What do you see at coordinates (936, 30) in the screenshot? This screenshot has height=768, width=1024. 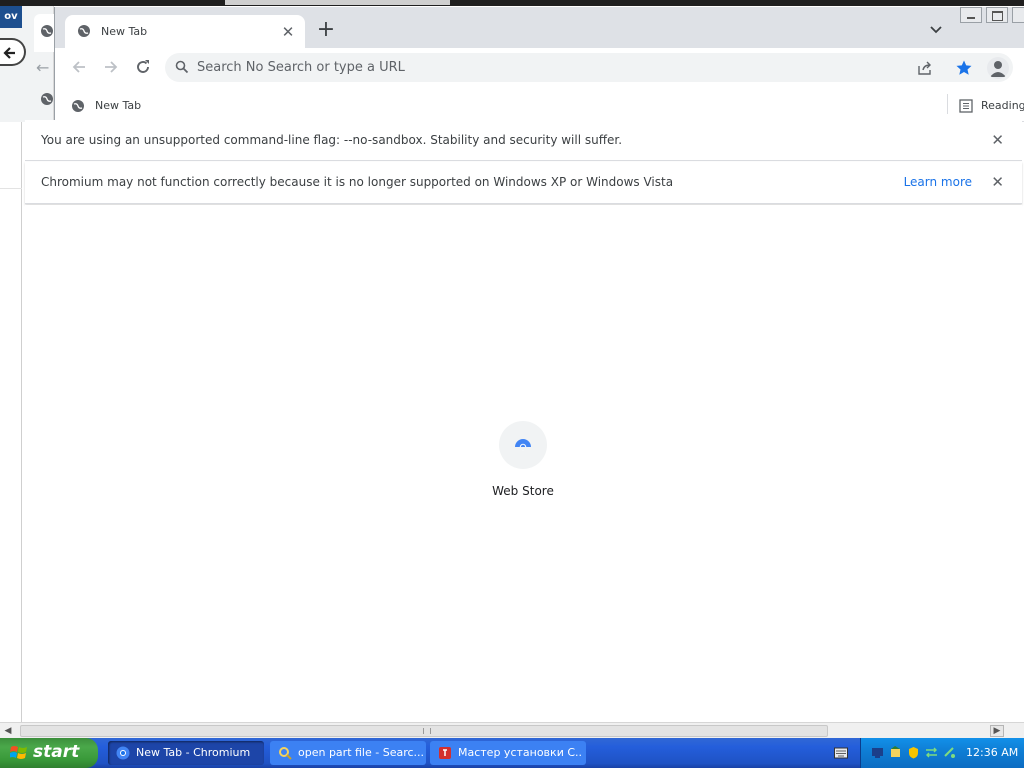 I see `tab-search-chevron-icon` at bounding box center [936, 30].